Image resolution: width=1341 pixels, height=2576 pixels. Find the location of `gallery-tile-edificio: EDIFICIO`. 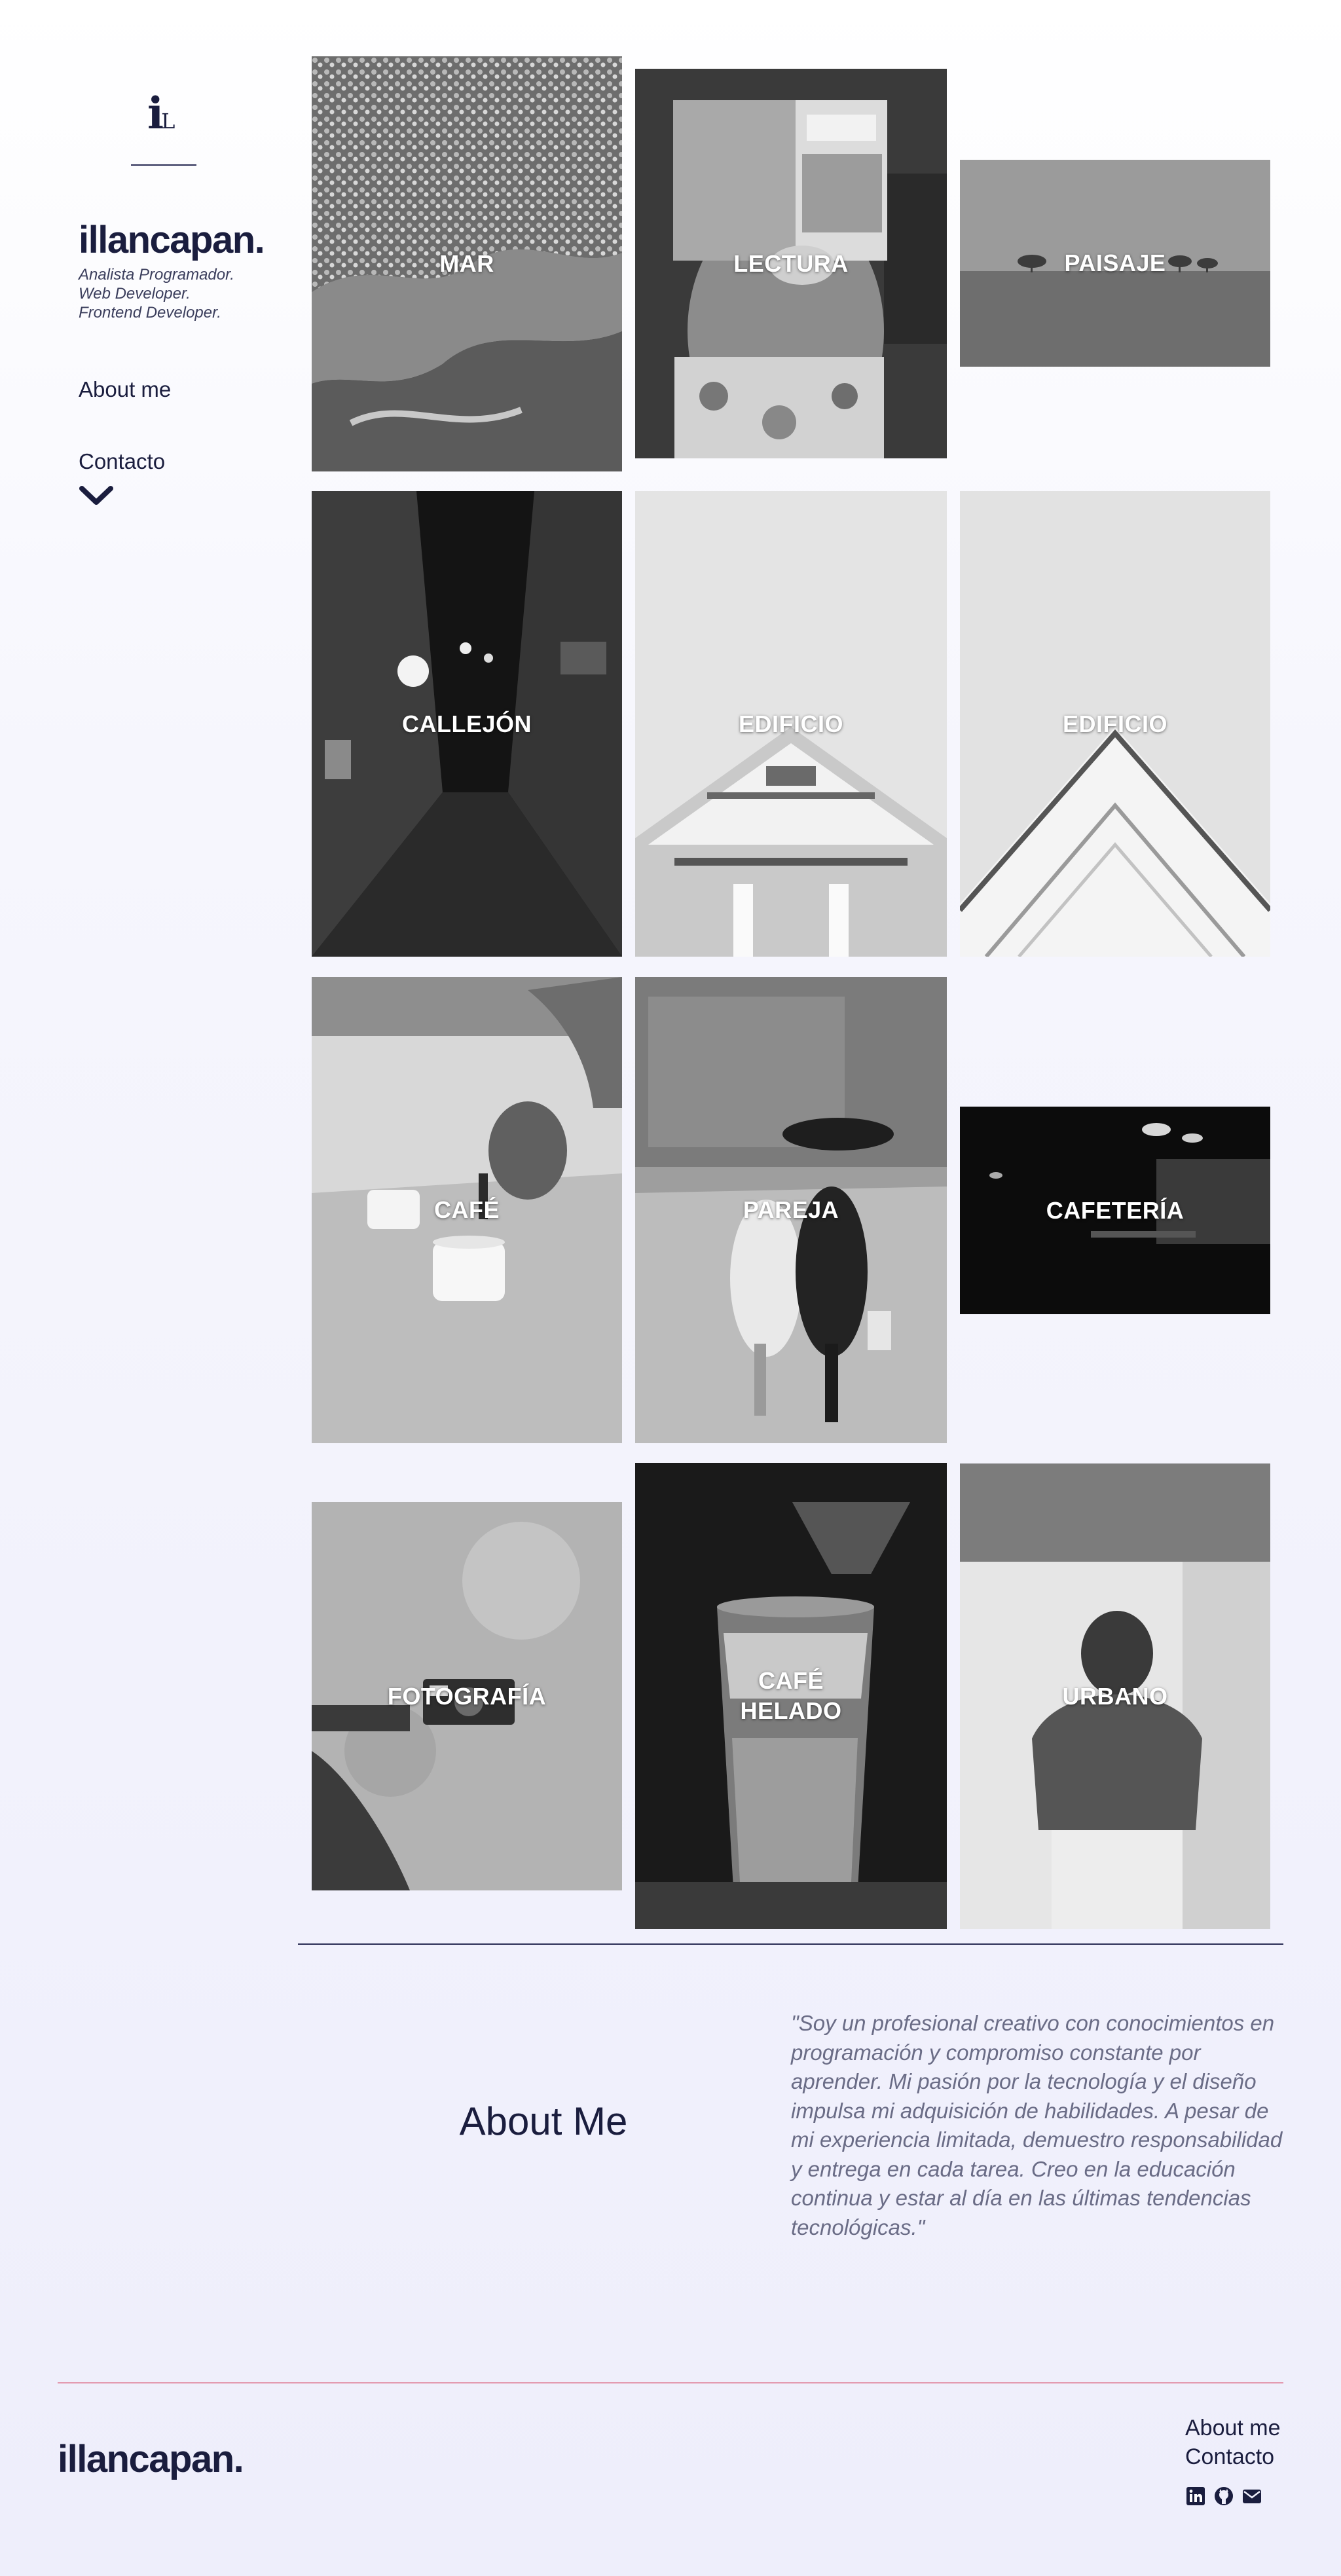

gallery-tile-edificio: EDIFICIO is located at coordinates (791, 724).